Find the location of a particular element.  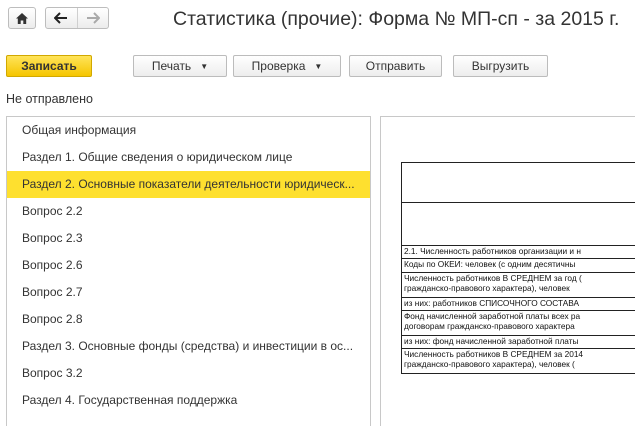

forward-button is located at coordinates (92, 18).